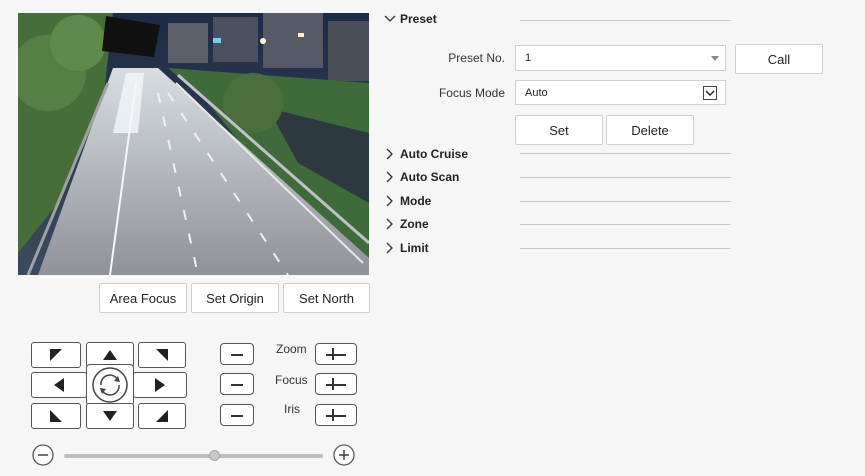 The image size is (865, 476). Describe the element at coordinates (235, 298) in the screenshot. I see `set-origin-button: Set Origin` at that location.